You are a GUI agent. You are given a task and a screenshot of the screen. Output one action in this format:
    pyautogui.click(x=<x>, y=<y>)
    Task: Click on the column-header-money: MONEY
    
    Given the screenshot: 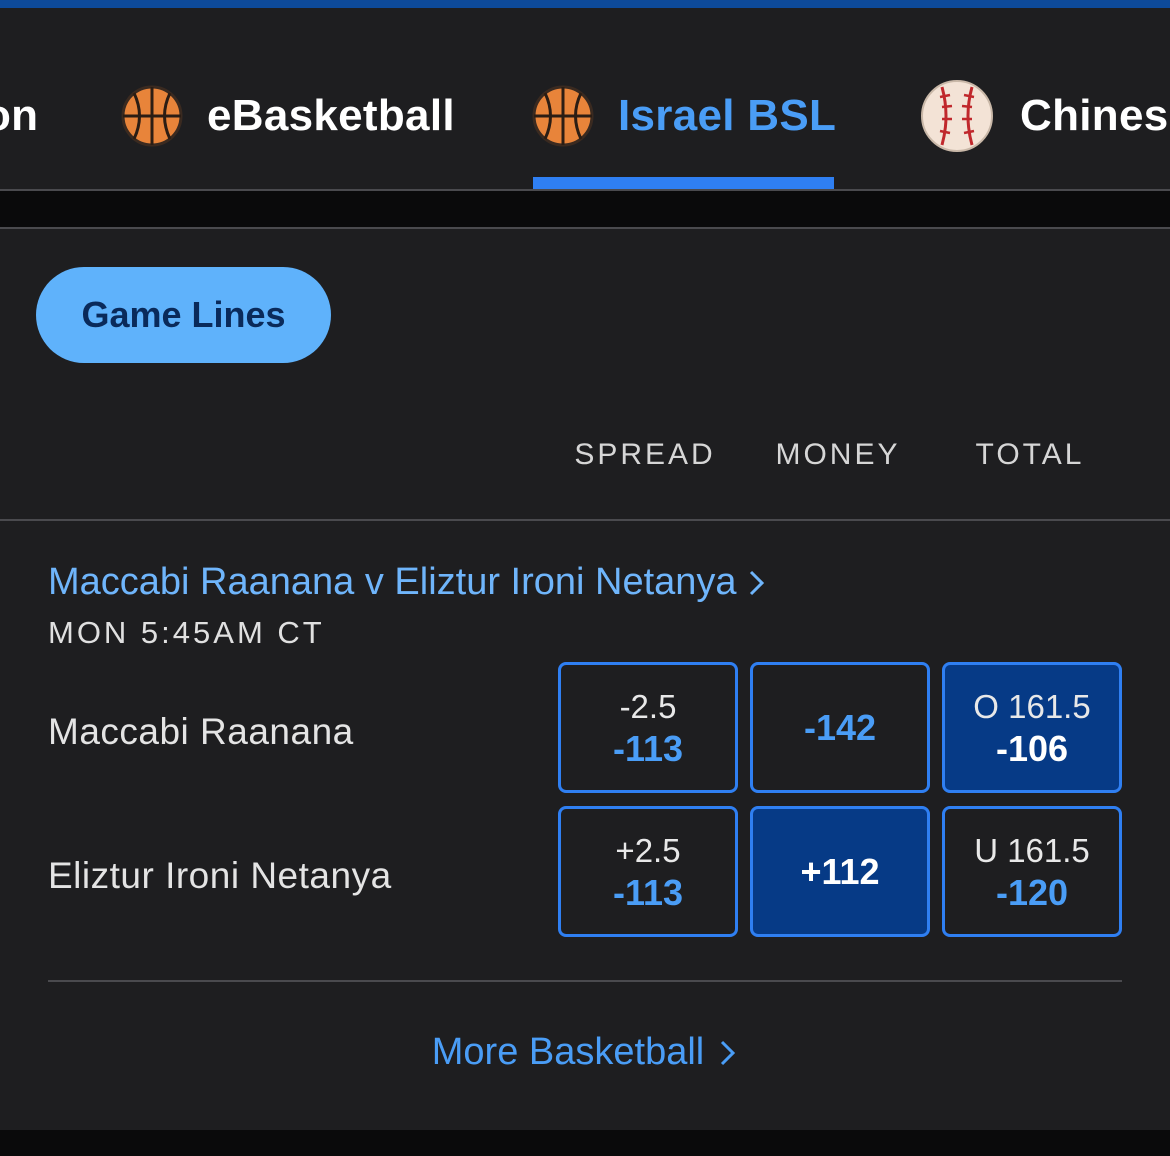 What is the action you would take?
    pyautogui.click(x=838, y=454)
    